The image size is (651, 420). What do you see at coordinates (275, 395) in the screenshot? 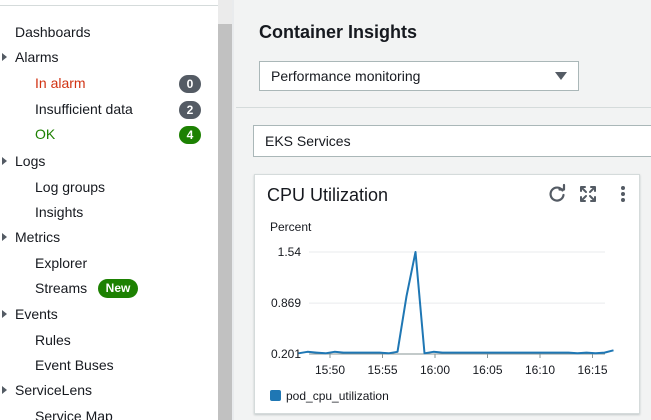
I see `legend-swatch` at bounding box center [275, 395].